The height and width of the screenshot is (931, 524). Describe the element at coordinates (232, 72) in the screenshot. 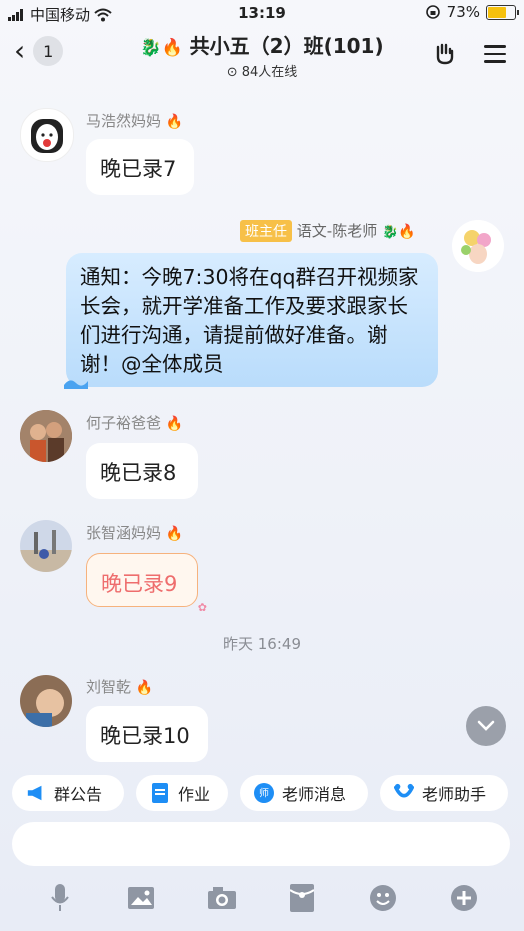

I see `chevron-down-circle-icon: ⊙` at that location.